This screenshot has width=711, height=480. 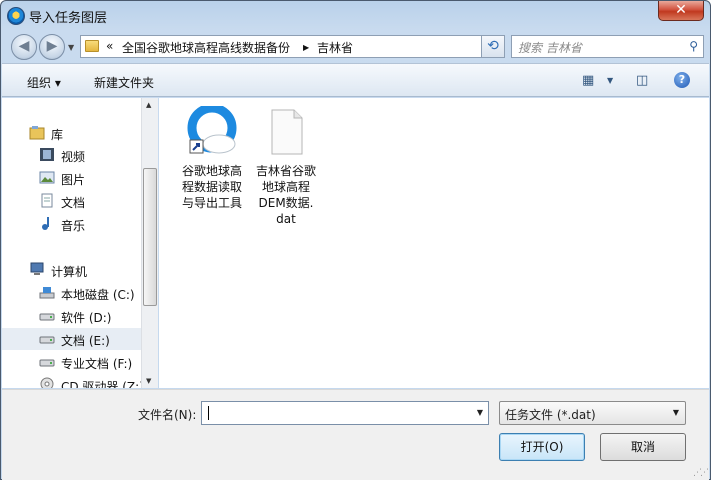 What do you see at coordinates (71, 47) in the screenshot?
I see `recent-locations-dropdown: ▼` at bounding box center [71, 47].